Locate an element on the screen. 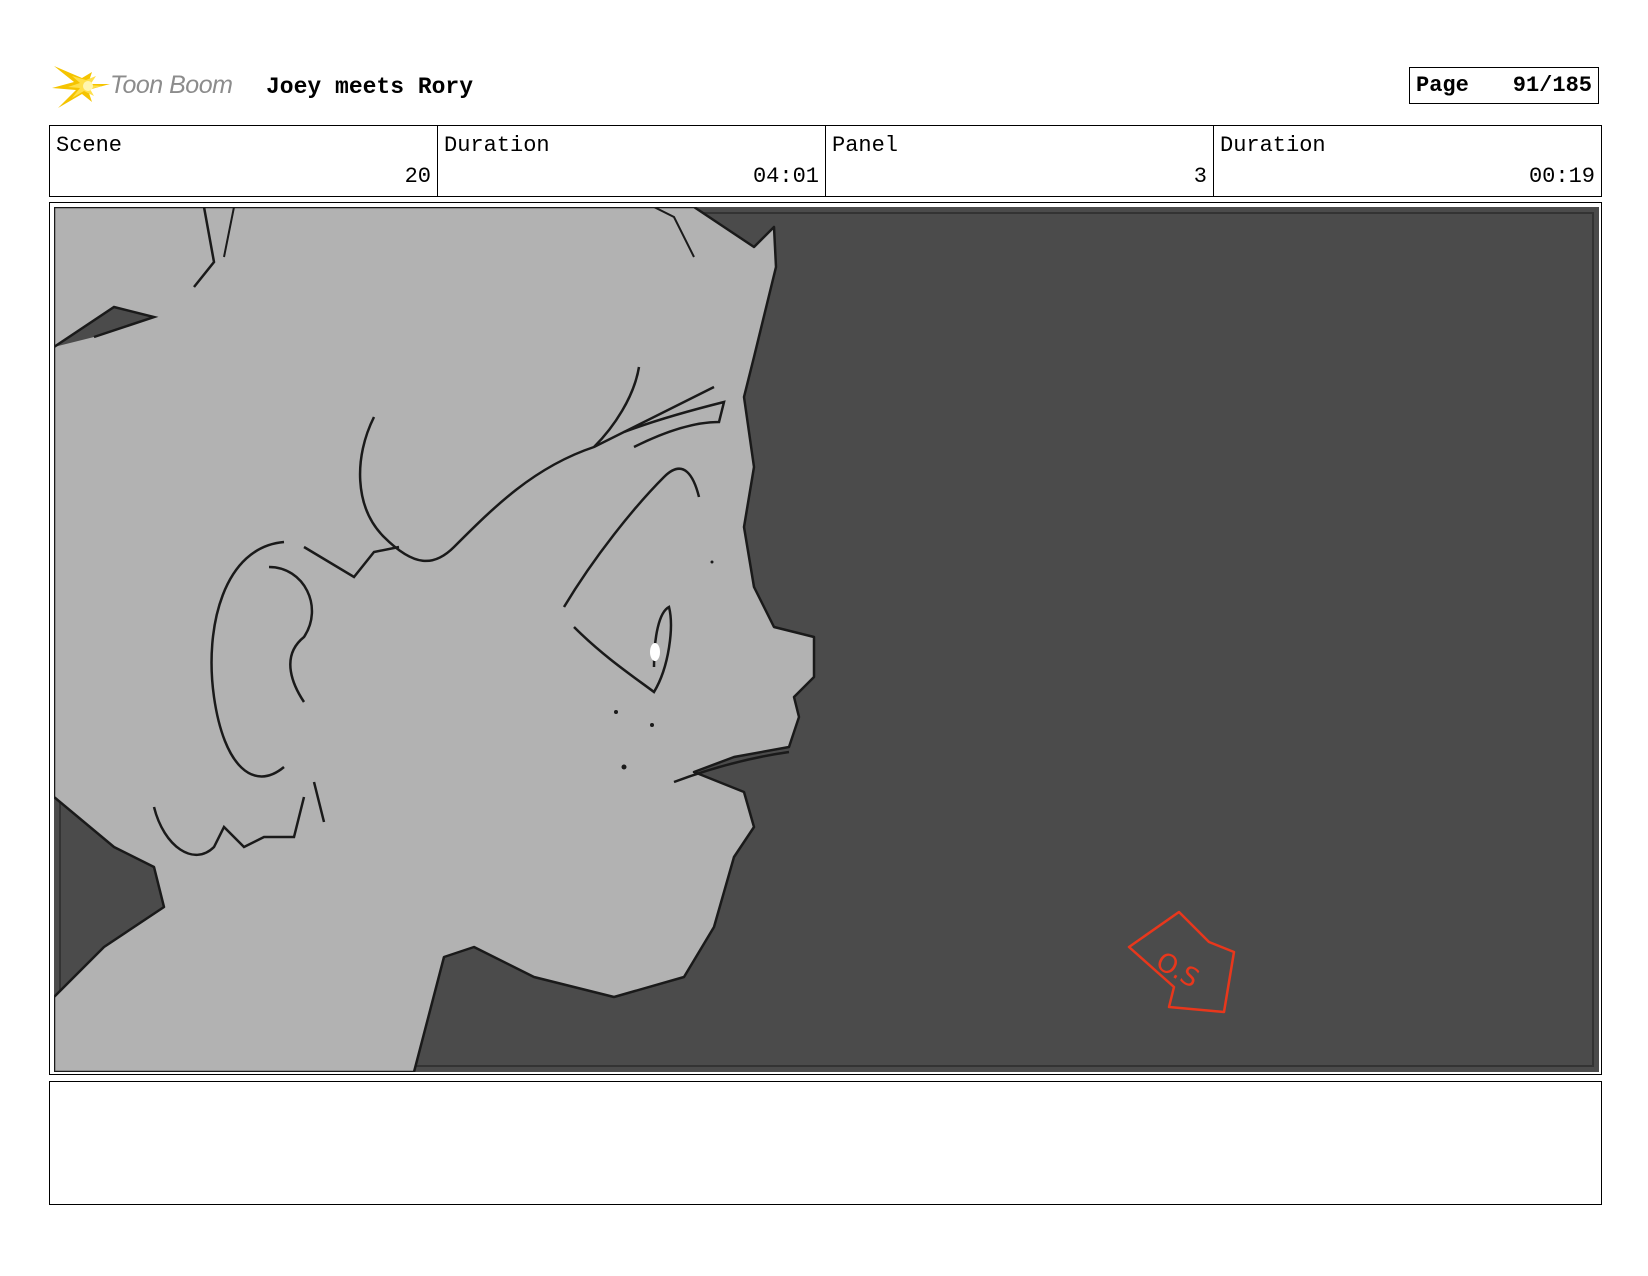  toon-boom-logo: Toon Boom is located at coordinates (150, 85).